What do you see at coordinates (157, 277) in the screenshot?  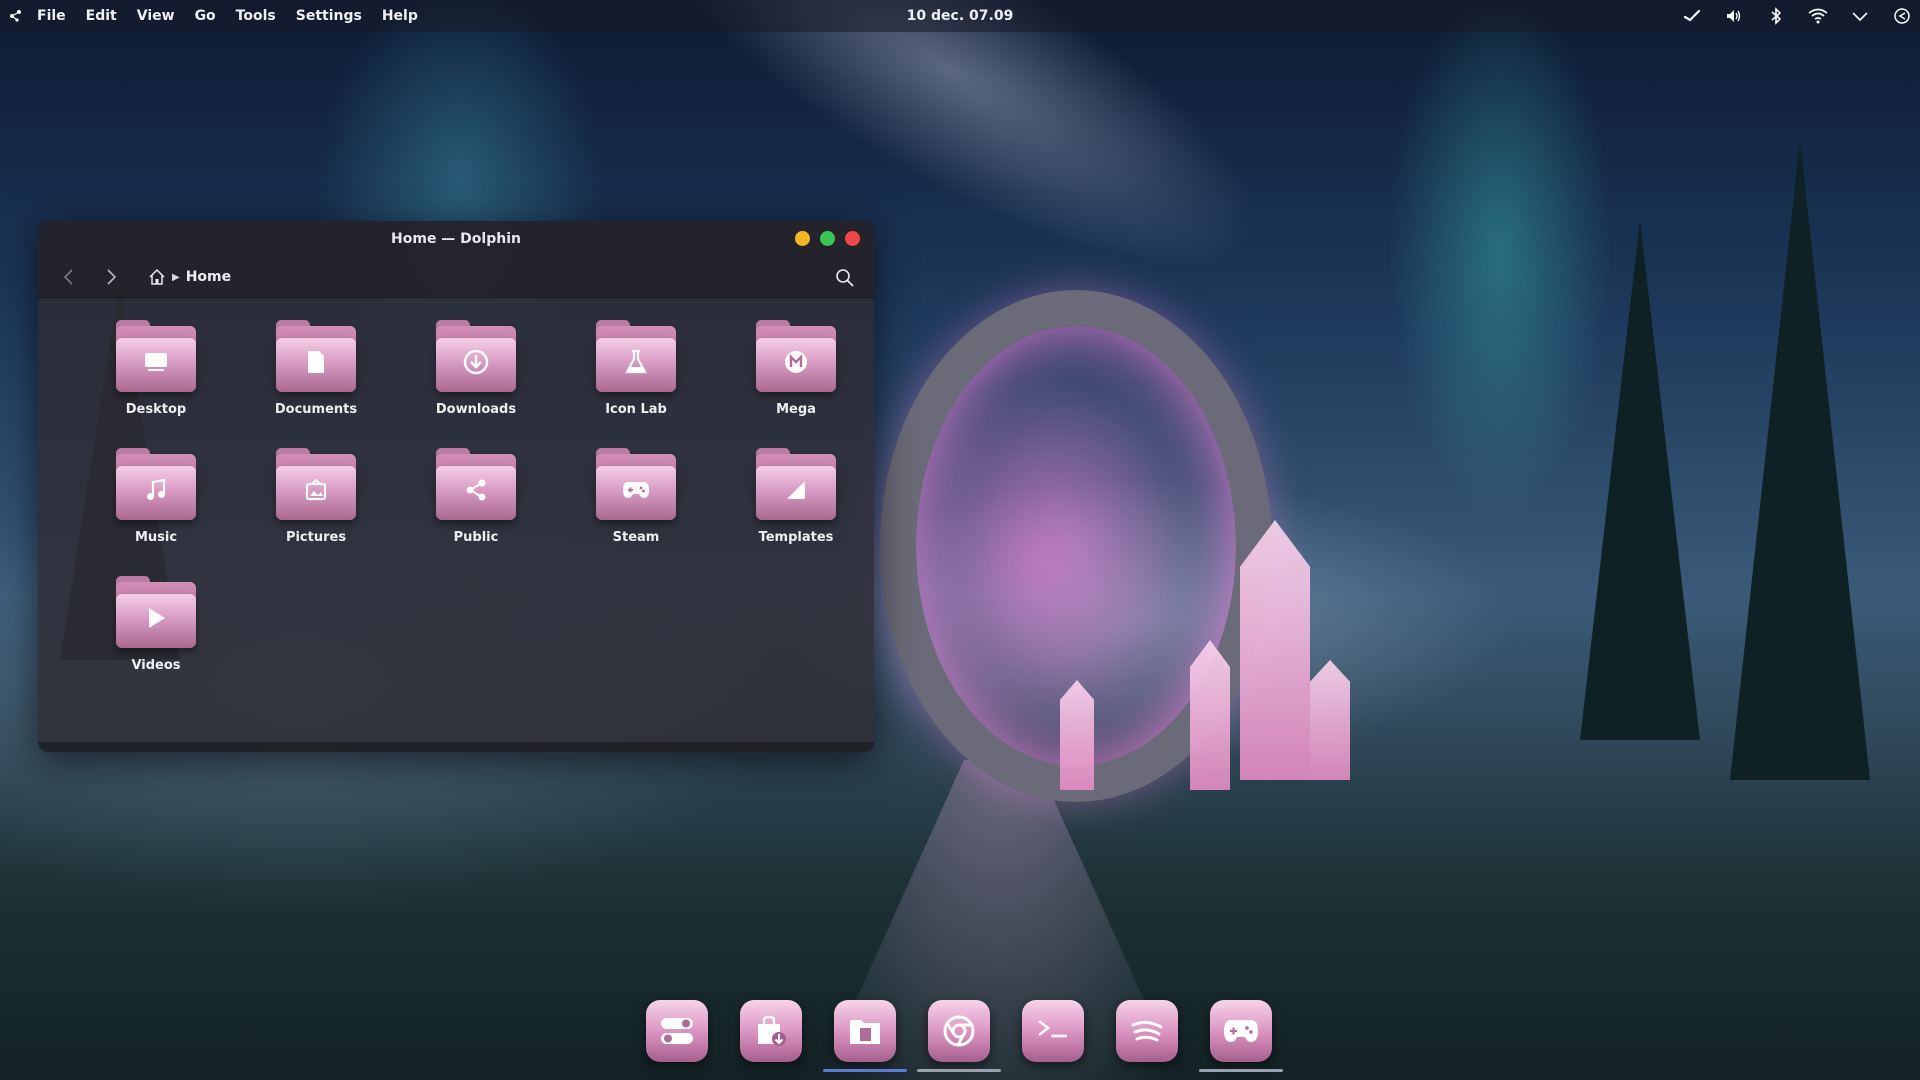 I see `home-icon` at bounding box center [157, 277].